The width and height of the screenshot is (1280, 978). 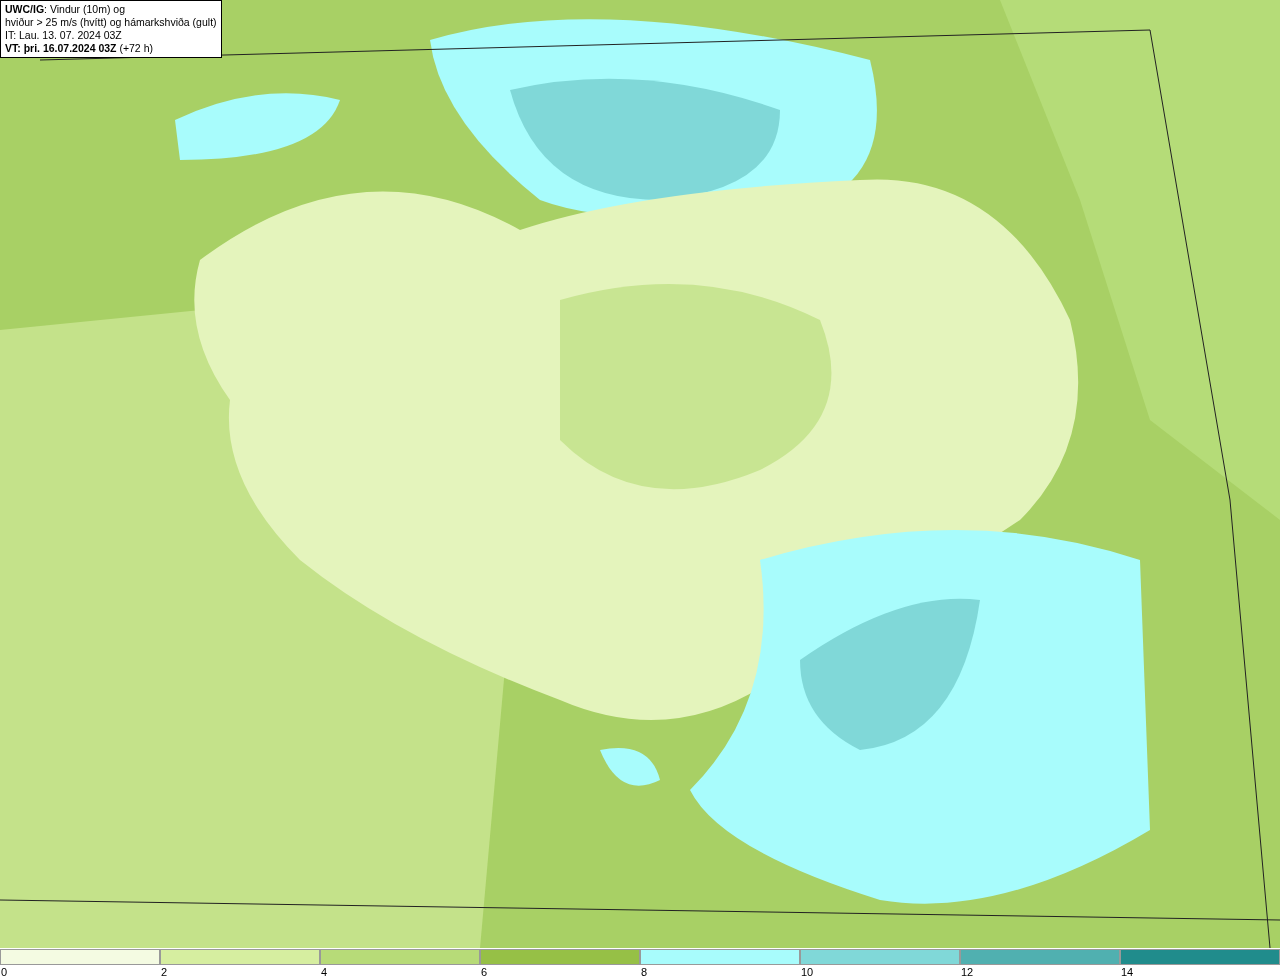 I want to click on legend-label: 0, so click(x=4, y=971).